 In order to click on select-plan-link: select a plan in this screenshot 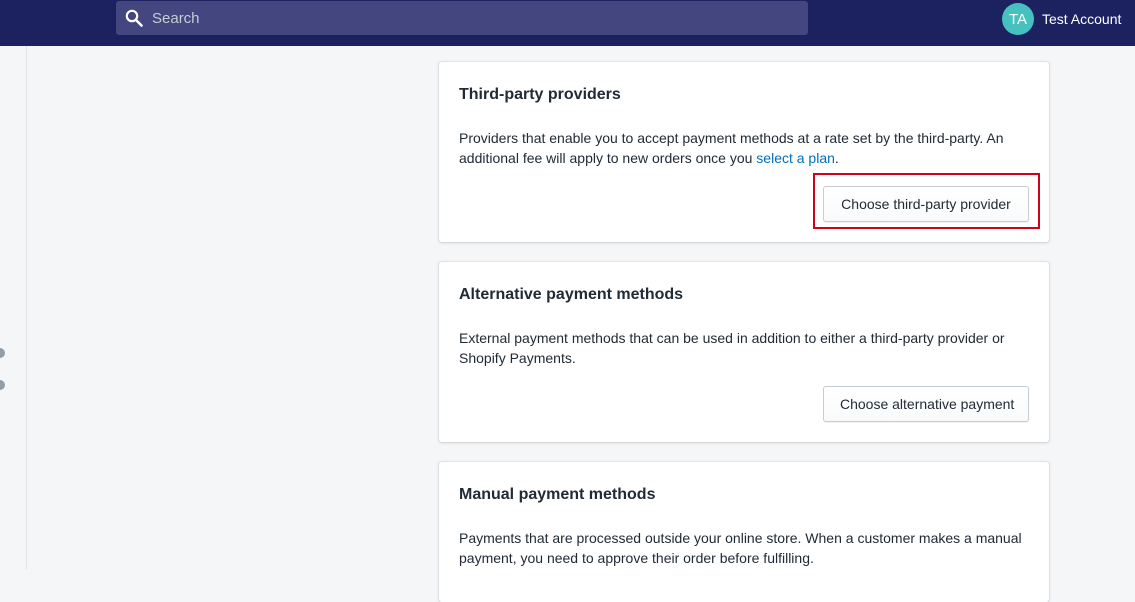, I will do `click(795, 158)`.